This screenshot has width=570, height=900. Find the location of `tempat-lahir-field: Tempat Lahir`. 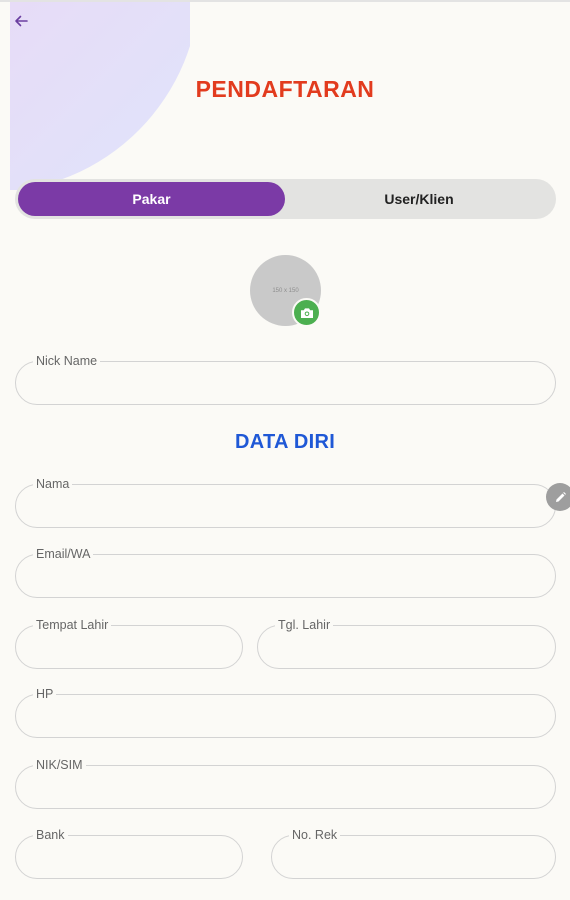

tempat-lahir-field: Tempat Lahir is located at coordinates (129, 643).